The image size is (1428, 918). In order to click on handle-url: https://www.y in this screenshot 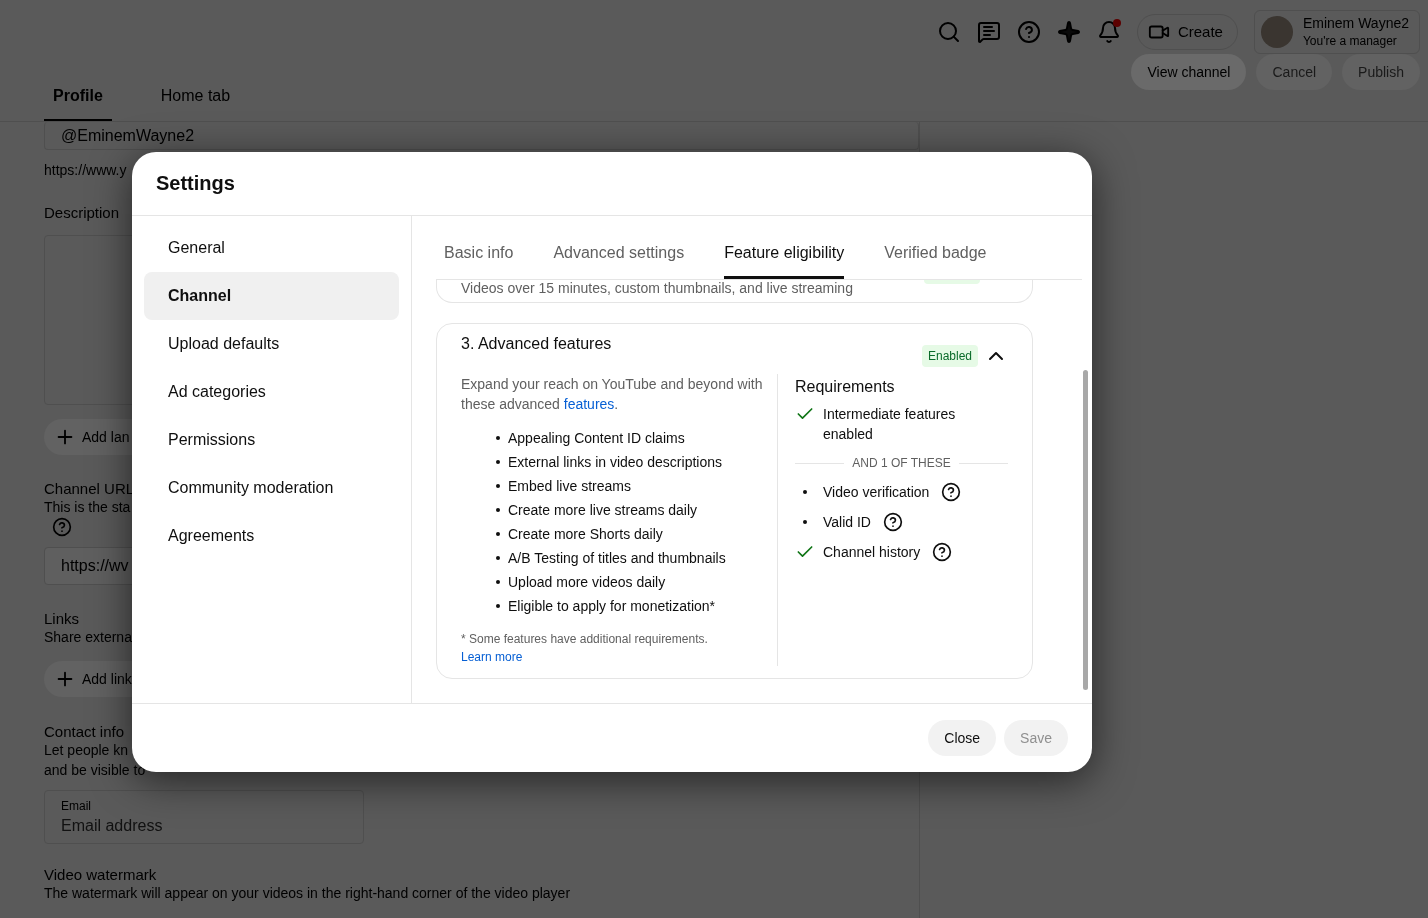, I will do `click(85, 170)`.